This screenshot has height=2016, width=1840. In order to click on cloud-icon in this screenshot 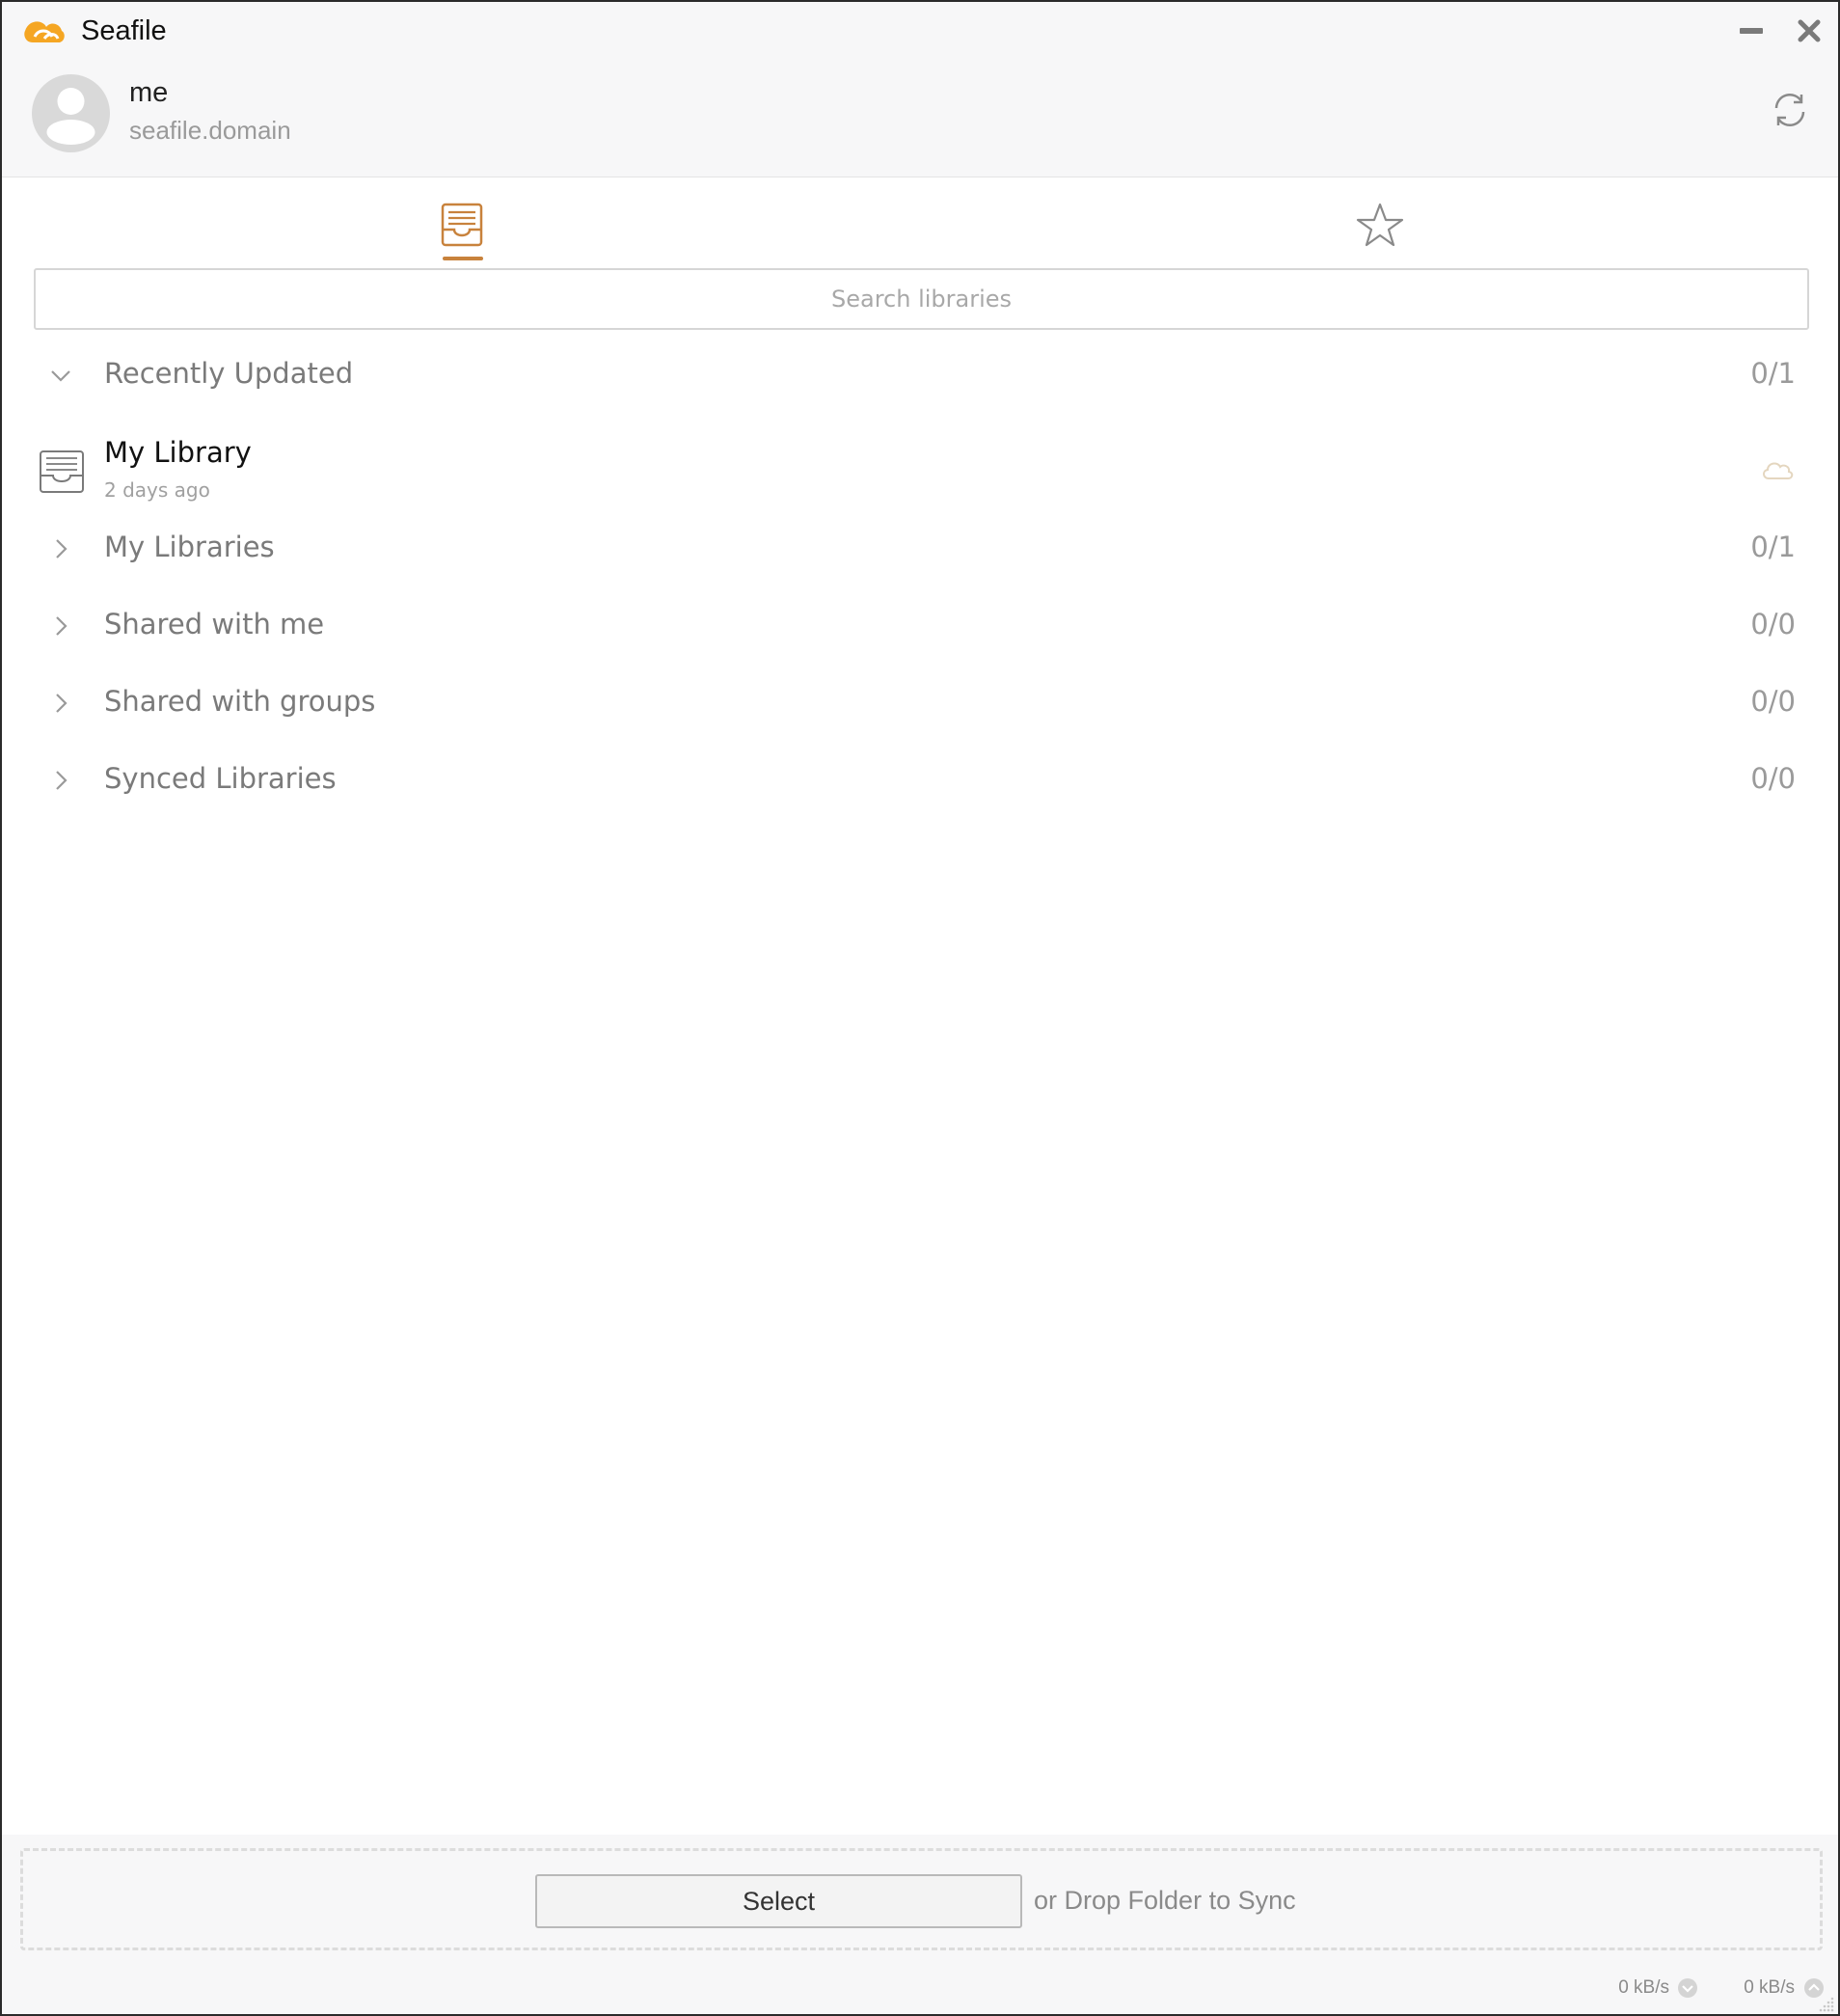, I will do `click(1777, 470)`.